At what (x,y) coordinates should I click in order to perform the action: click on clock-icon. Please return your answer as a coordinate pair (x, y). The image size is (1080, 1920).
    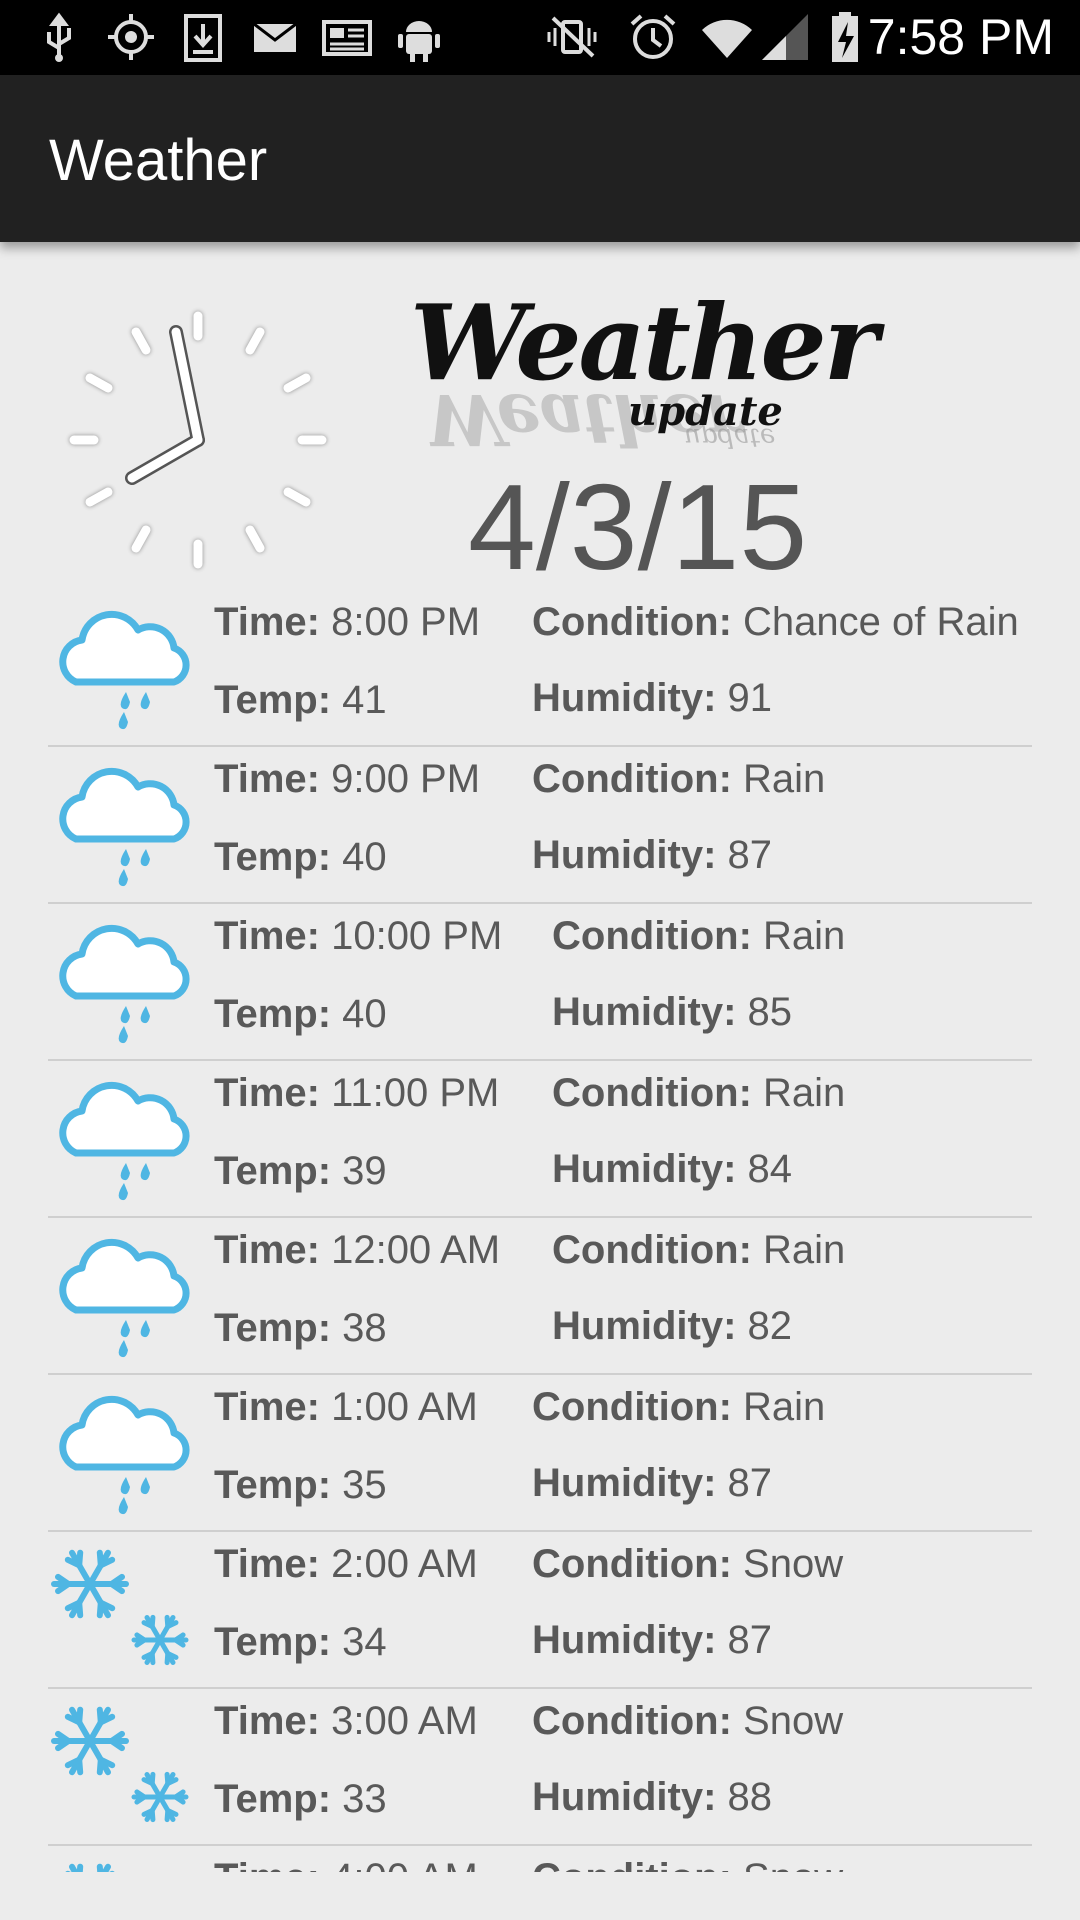
    Looking at the image, I should click on (198, 440).